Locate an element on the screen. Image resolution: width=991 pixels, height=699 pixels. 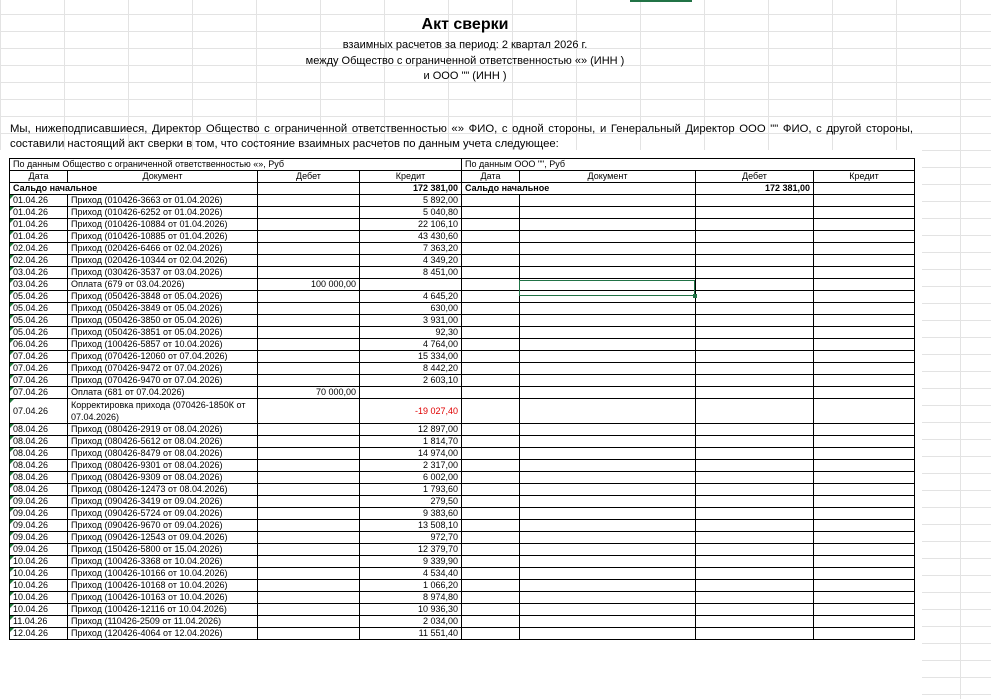
cell-credit: 4 645,20 is located at coordinates (410, 296).